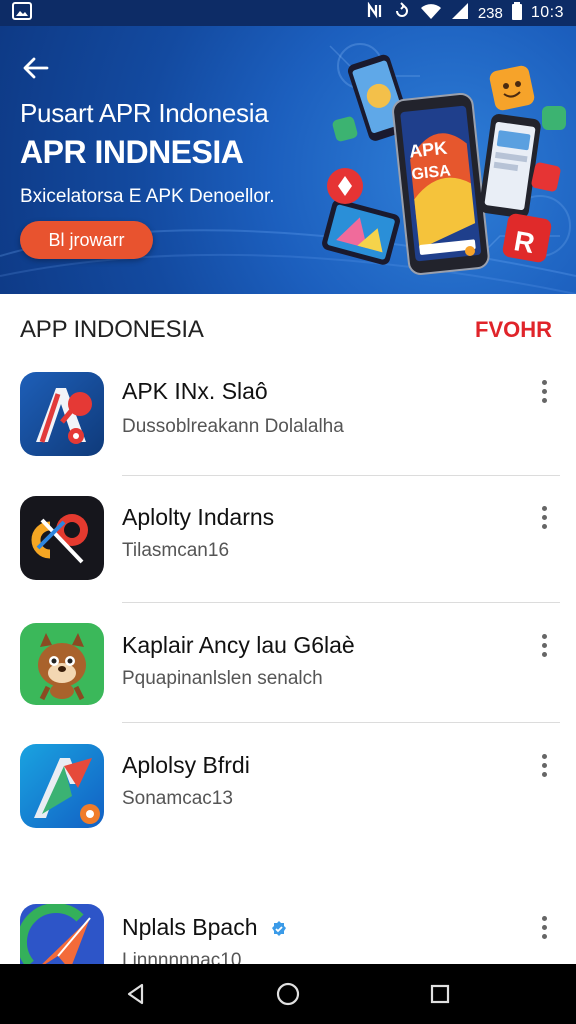 The image size is (576, 1024). What do you see at coordinates (512, 88) in the screenshot?
I see `fox-sticker-icon` at bounding box center [512, 88].